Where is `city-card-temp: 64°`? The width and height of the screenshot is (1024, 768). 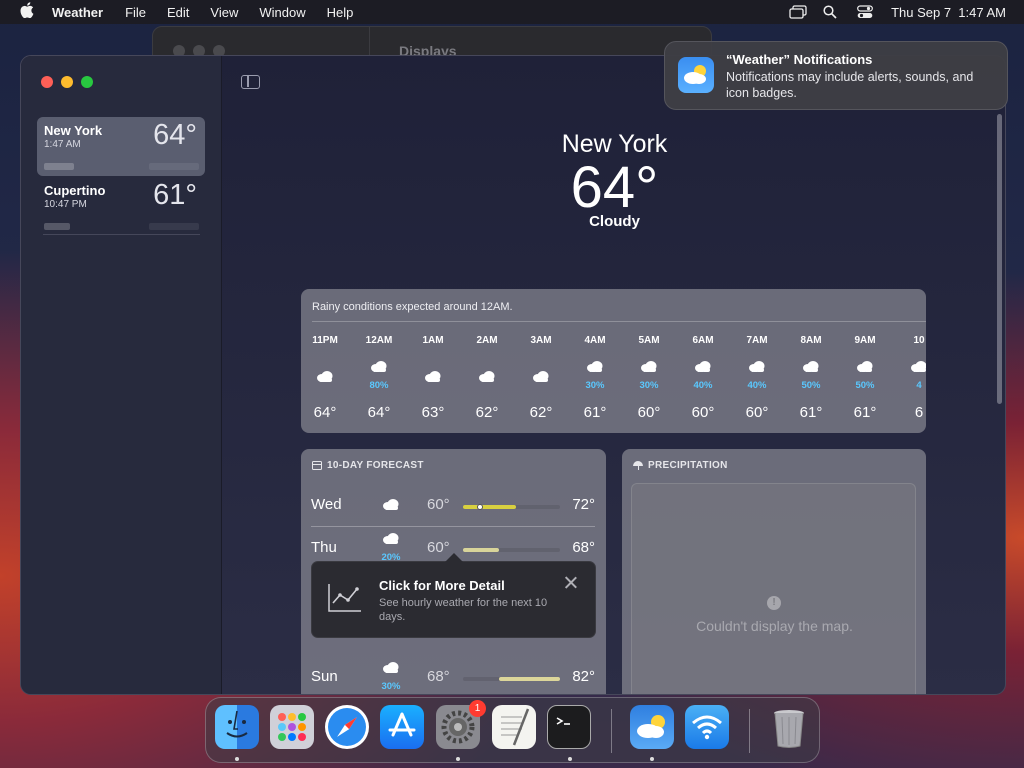 city-card-temp: 64° is located at coordinates (175, 135).